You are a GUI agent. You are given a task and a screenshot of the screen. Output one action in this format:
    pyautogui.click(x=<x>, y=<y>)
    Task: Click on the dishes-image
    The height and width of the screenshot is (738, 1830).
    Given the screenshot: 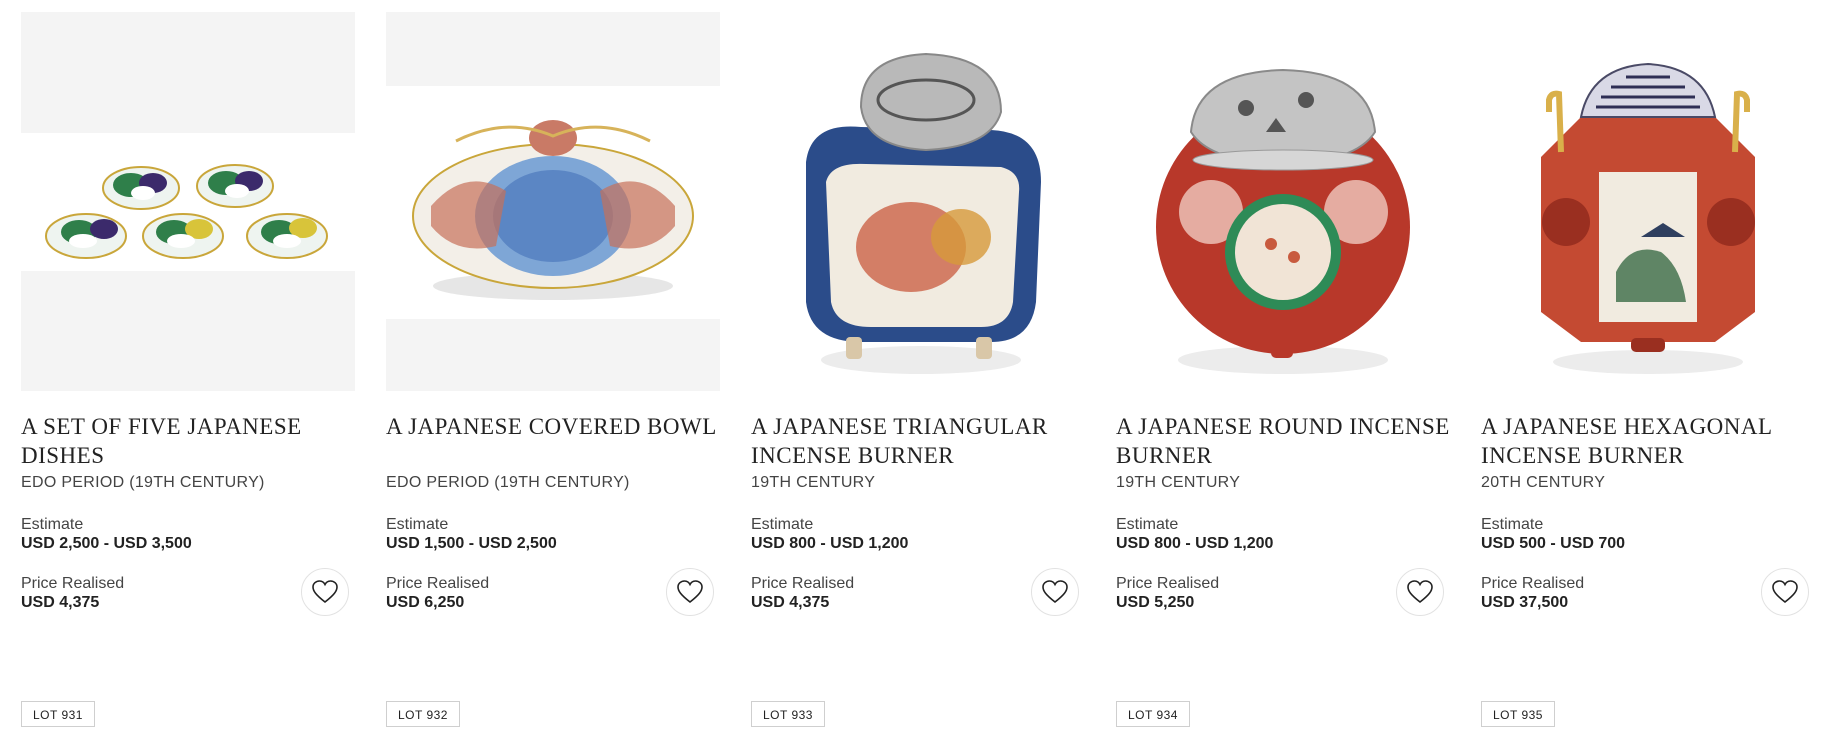 What is the action you would take?
    pyautogui.click(x=186, y=211)
    